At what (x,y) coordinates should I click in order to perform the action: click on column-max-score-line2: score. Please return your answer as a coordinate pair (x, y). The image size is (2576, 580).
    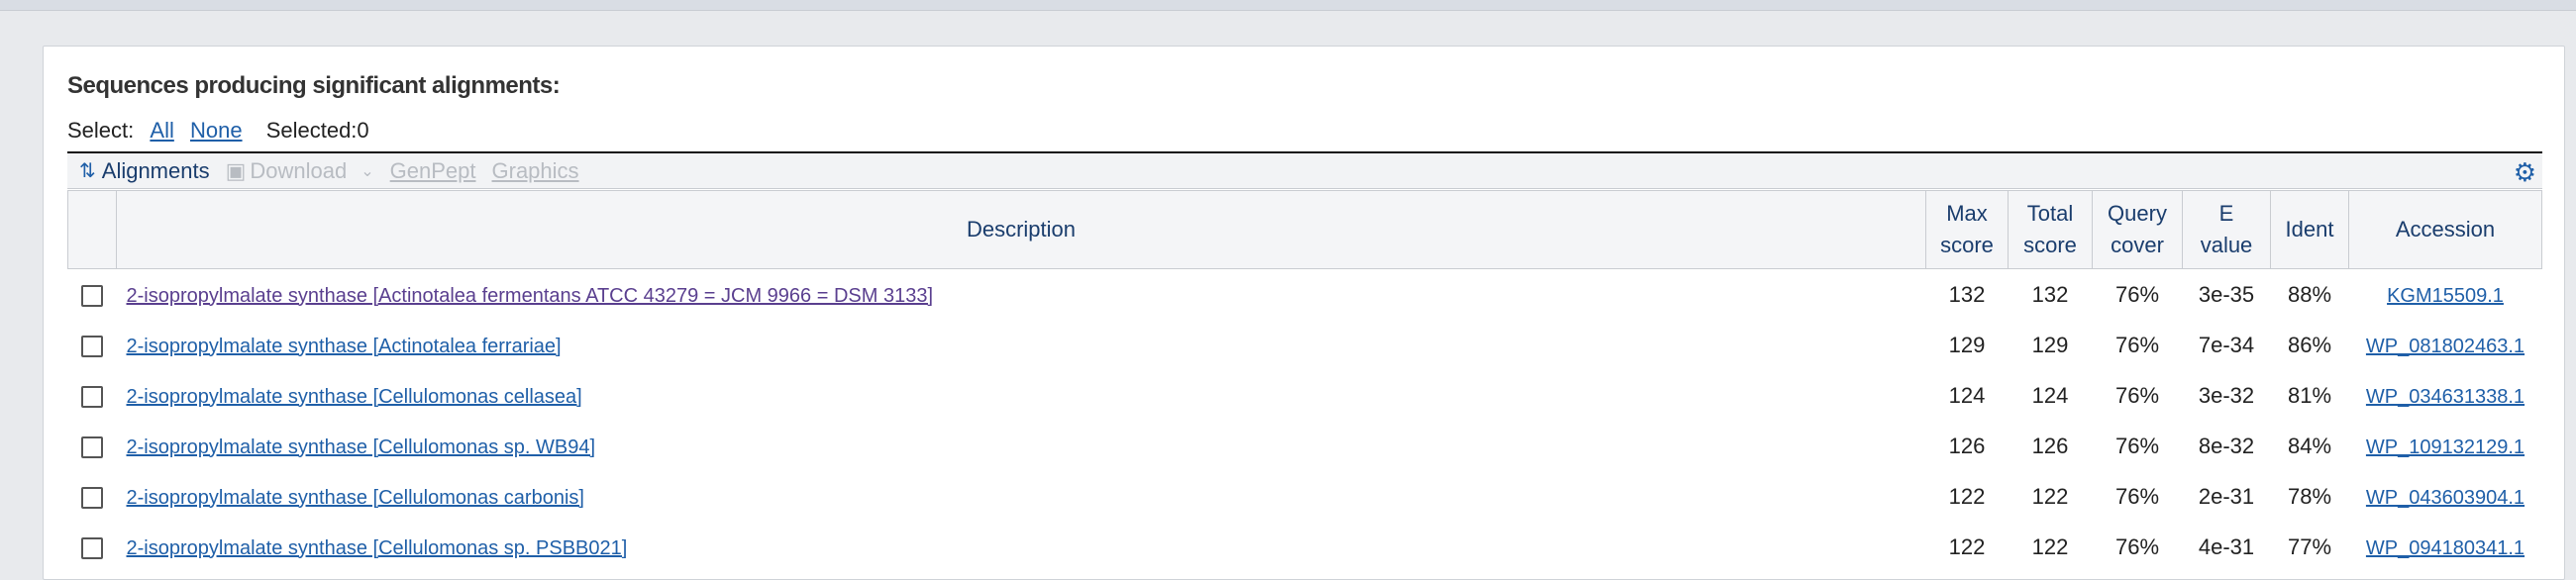
    Looking at the image, I should click on (1967, 245).